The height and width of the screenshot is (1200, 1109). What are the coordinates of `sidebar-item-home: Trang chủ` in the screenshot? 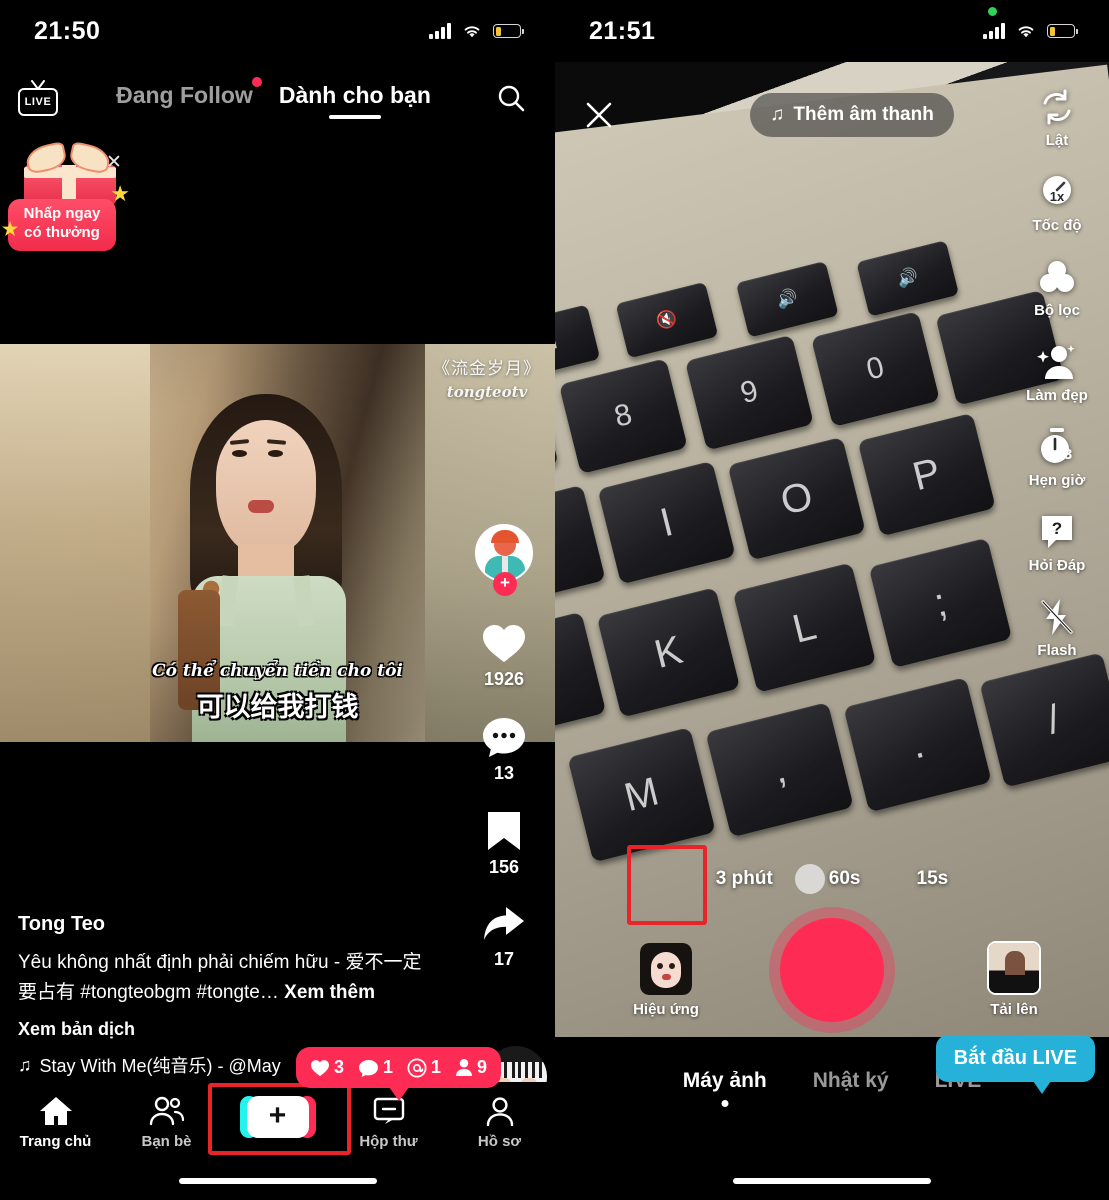 It's located at (55, 1123).